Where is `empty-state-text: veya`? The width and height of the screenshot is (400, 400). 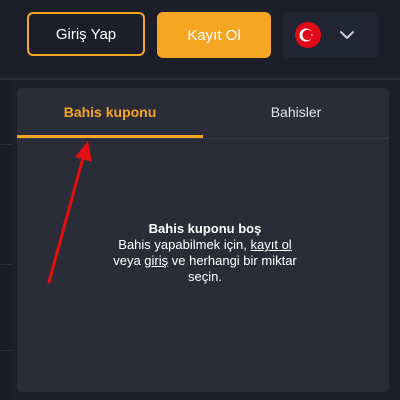 empty-state-text: veya is located at coordinates (129, 260).